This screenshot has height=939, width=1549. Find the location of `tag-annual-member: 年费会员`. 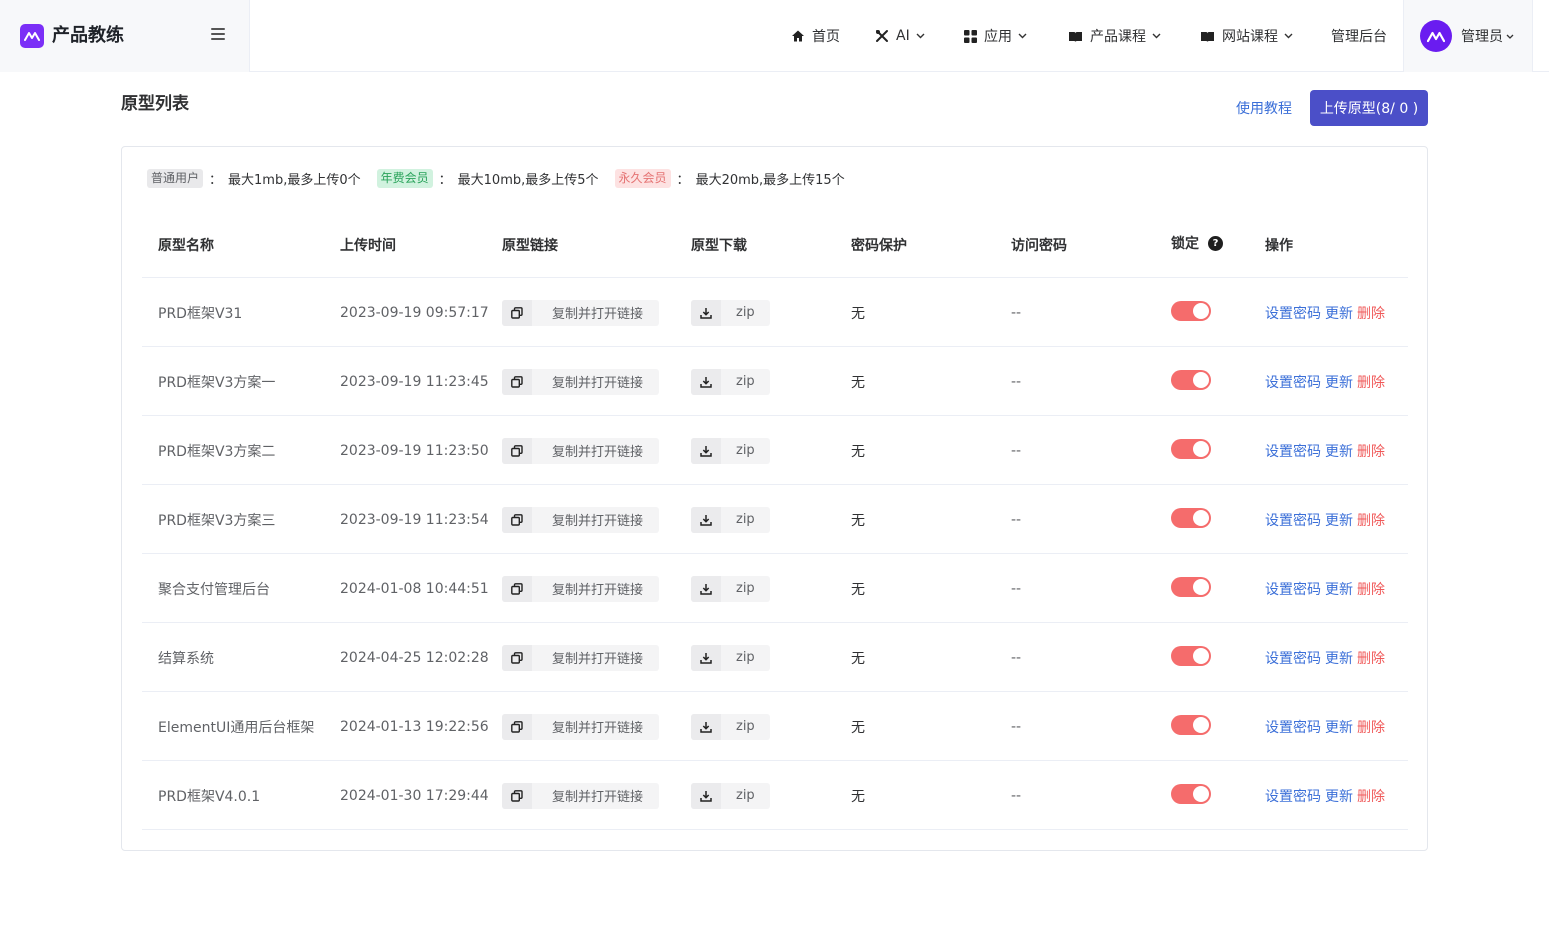

tag-annual-member: 年费会员 is located at coordinates (404, 178).